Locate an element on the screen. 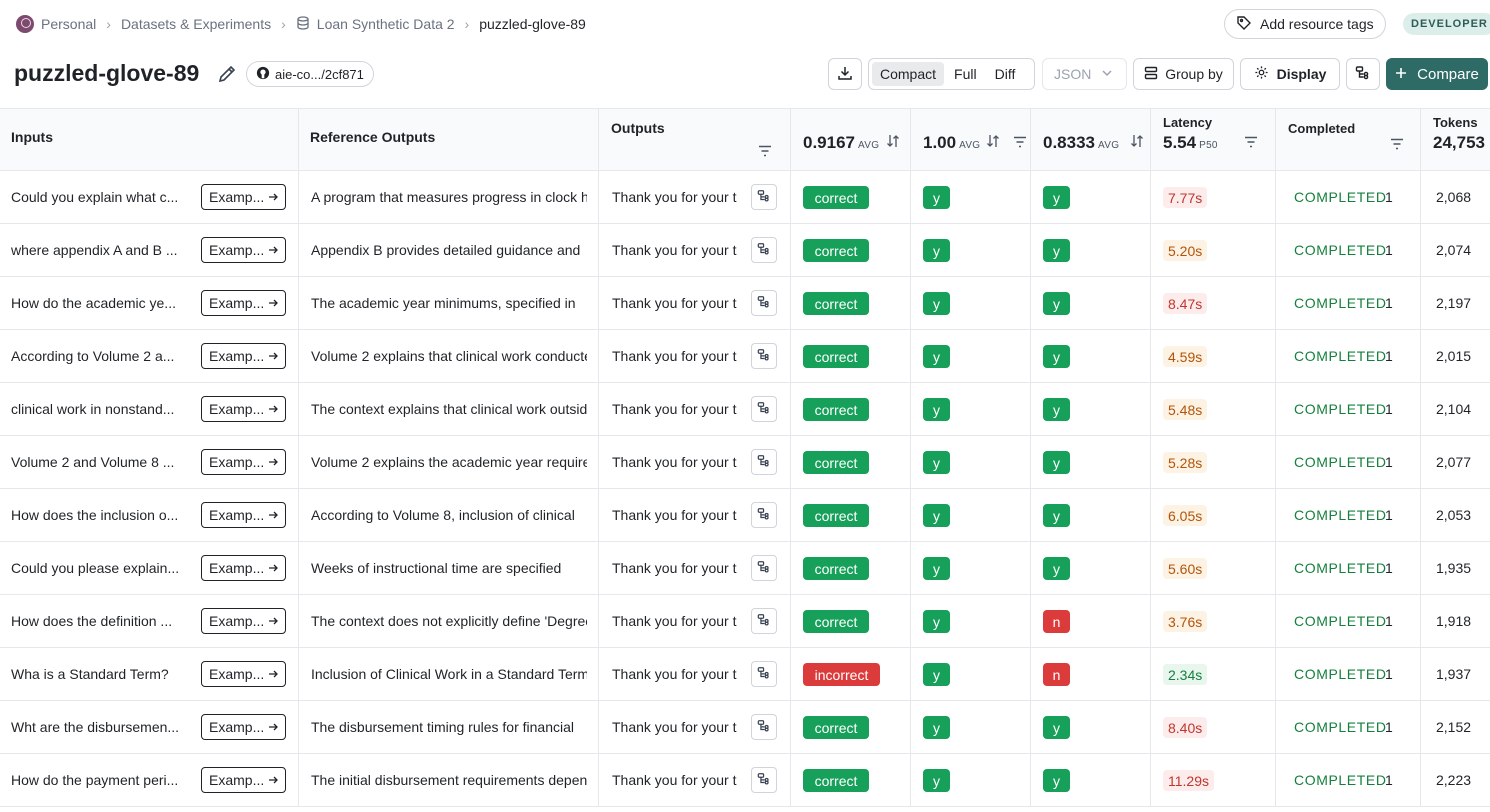 The image size is (1490, 812). column-header-outputs: Outputs is located at coordinates (695, 140).